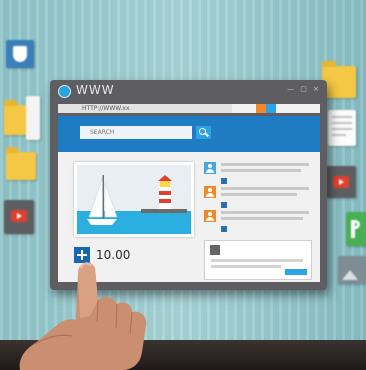  What do you see at coordinates (183, 355) in the screenshot?
I see `table-surface` at bounding box center [183, 355].